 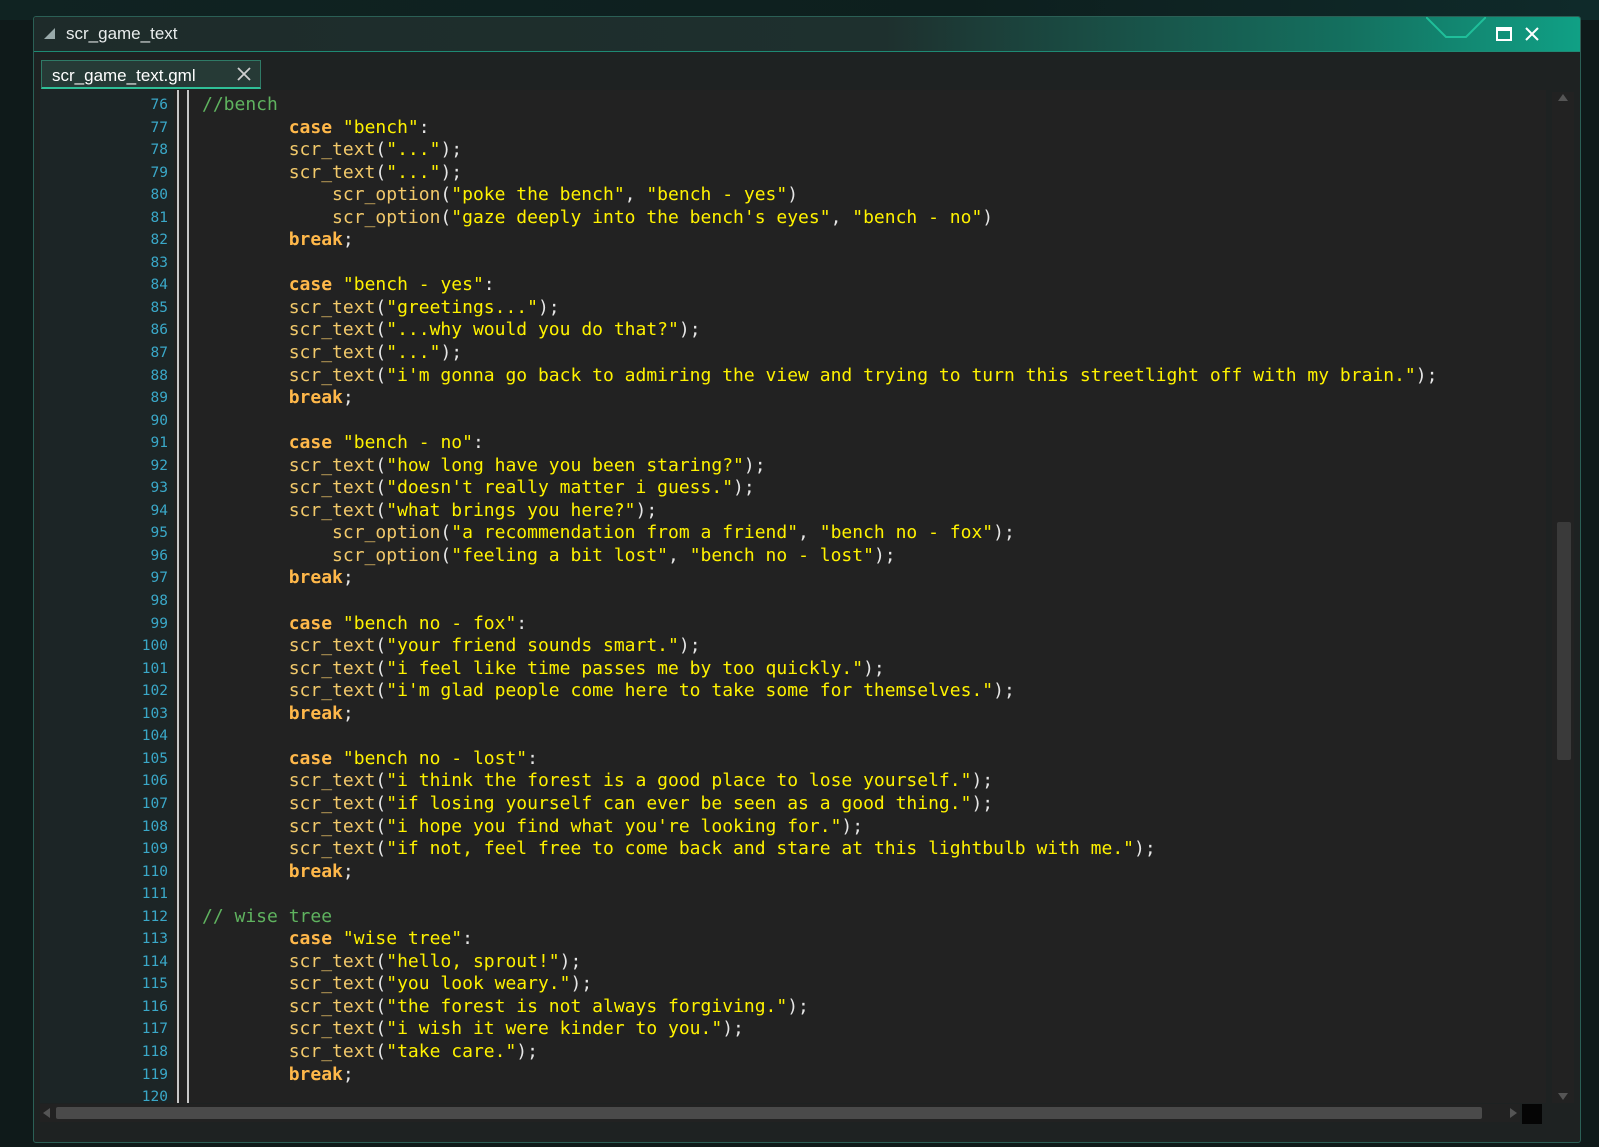 I want to click on code-keyword: break, so click(x=315, y=1074).